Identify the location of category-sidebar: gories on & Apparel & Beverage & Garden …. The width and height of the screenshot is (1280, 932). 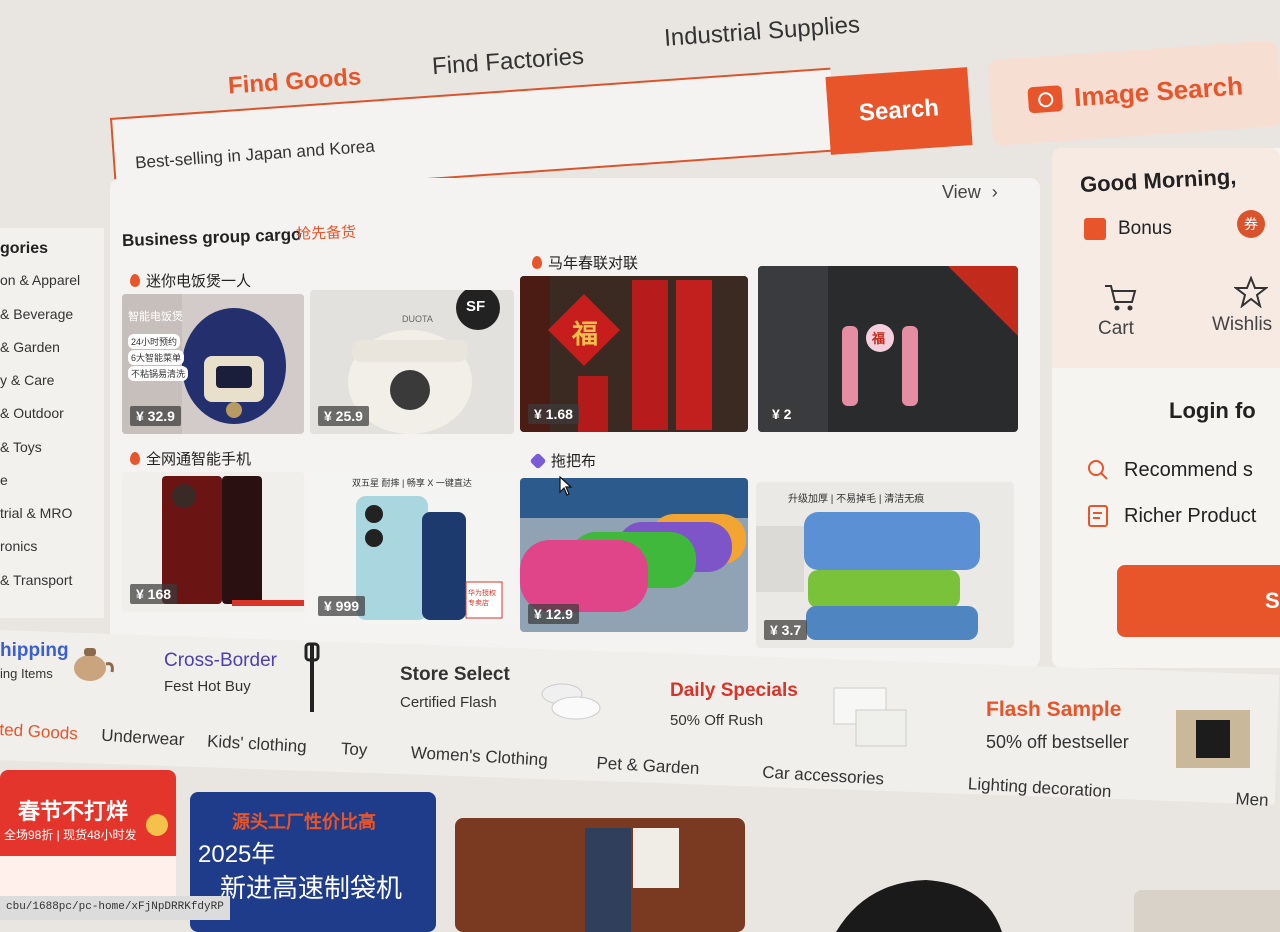
(52, 423).